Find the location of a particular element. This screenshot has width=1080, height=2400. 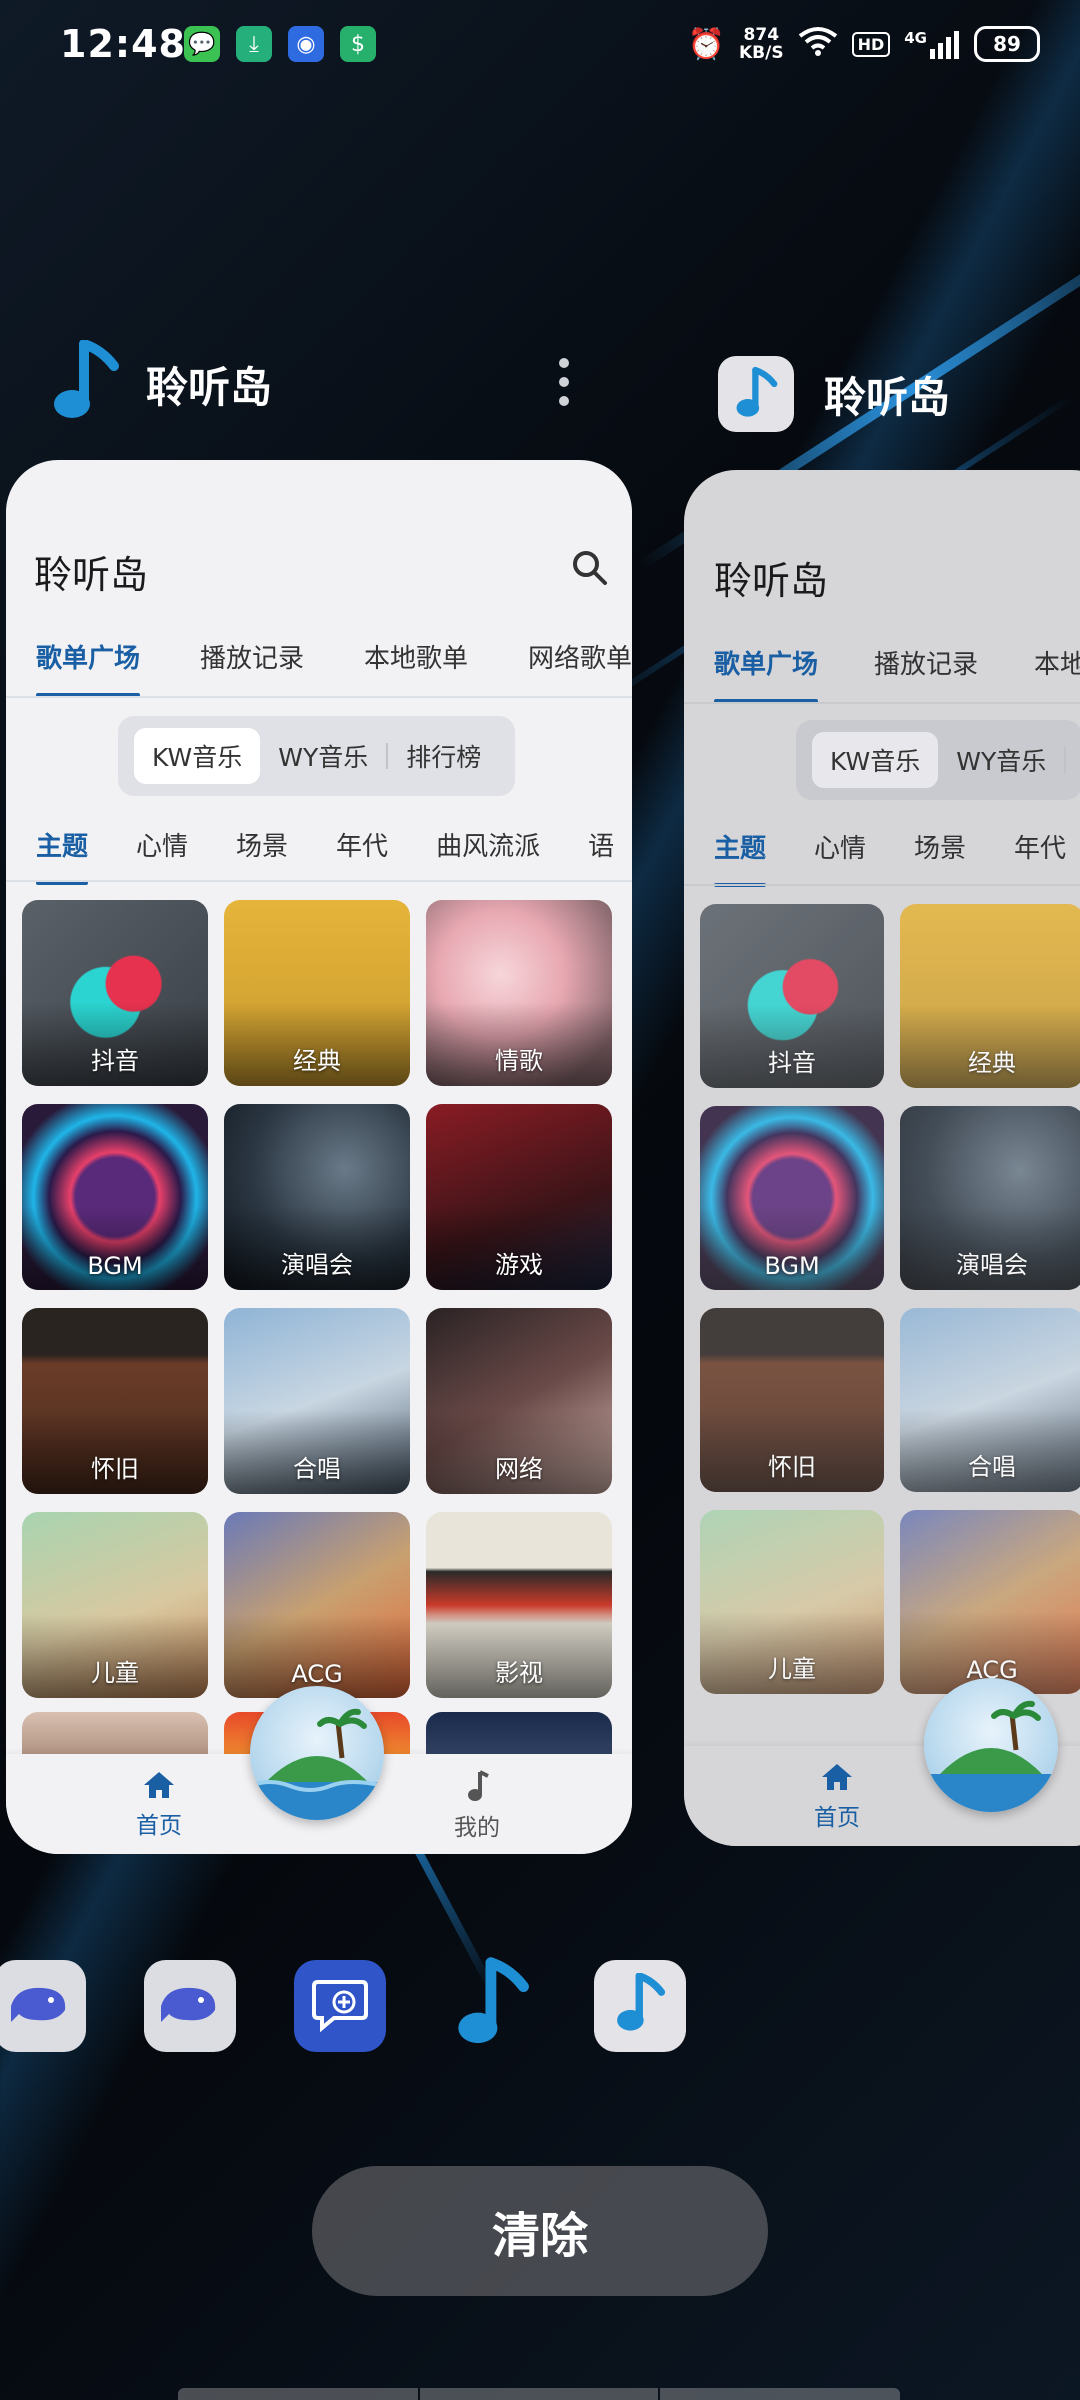

playlist-tile: 影视 is located at coordinates (519, 1605).